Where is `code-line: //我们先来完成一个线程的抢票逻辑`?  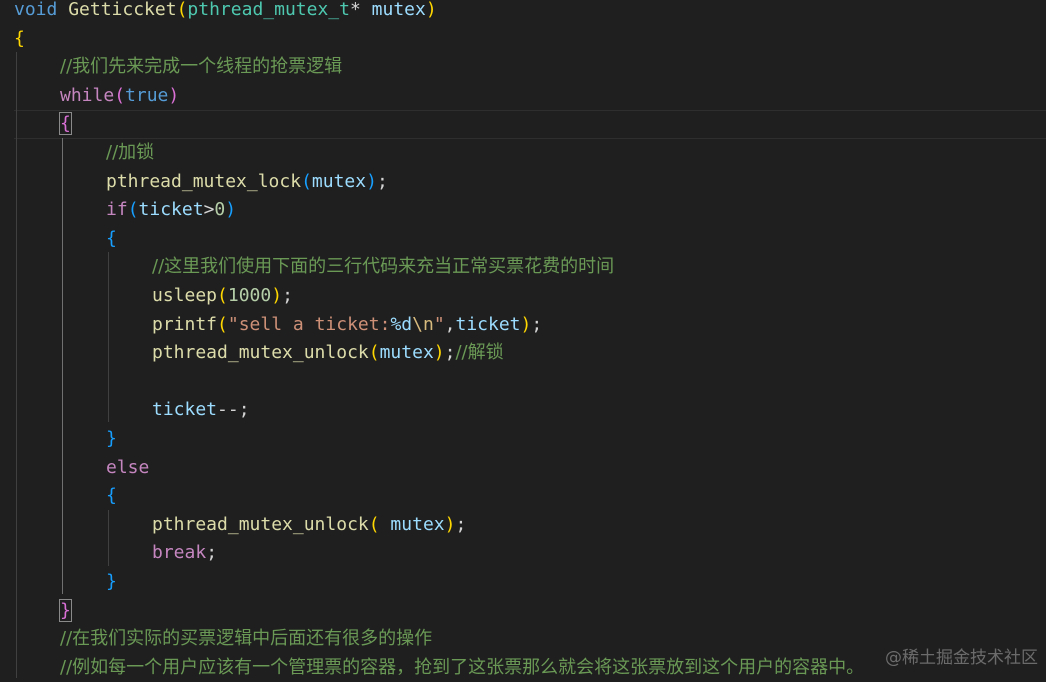 code-line: //我们先来完成一个线程的抢票逻辑 is located at coordinates (201, 67).